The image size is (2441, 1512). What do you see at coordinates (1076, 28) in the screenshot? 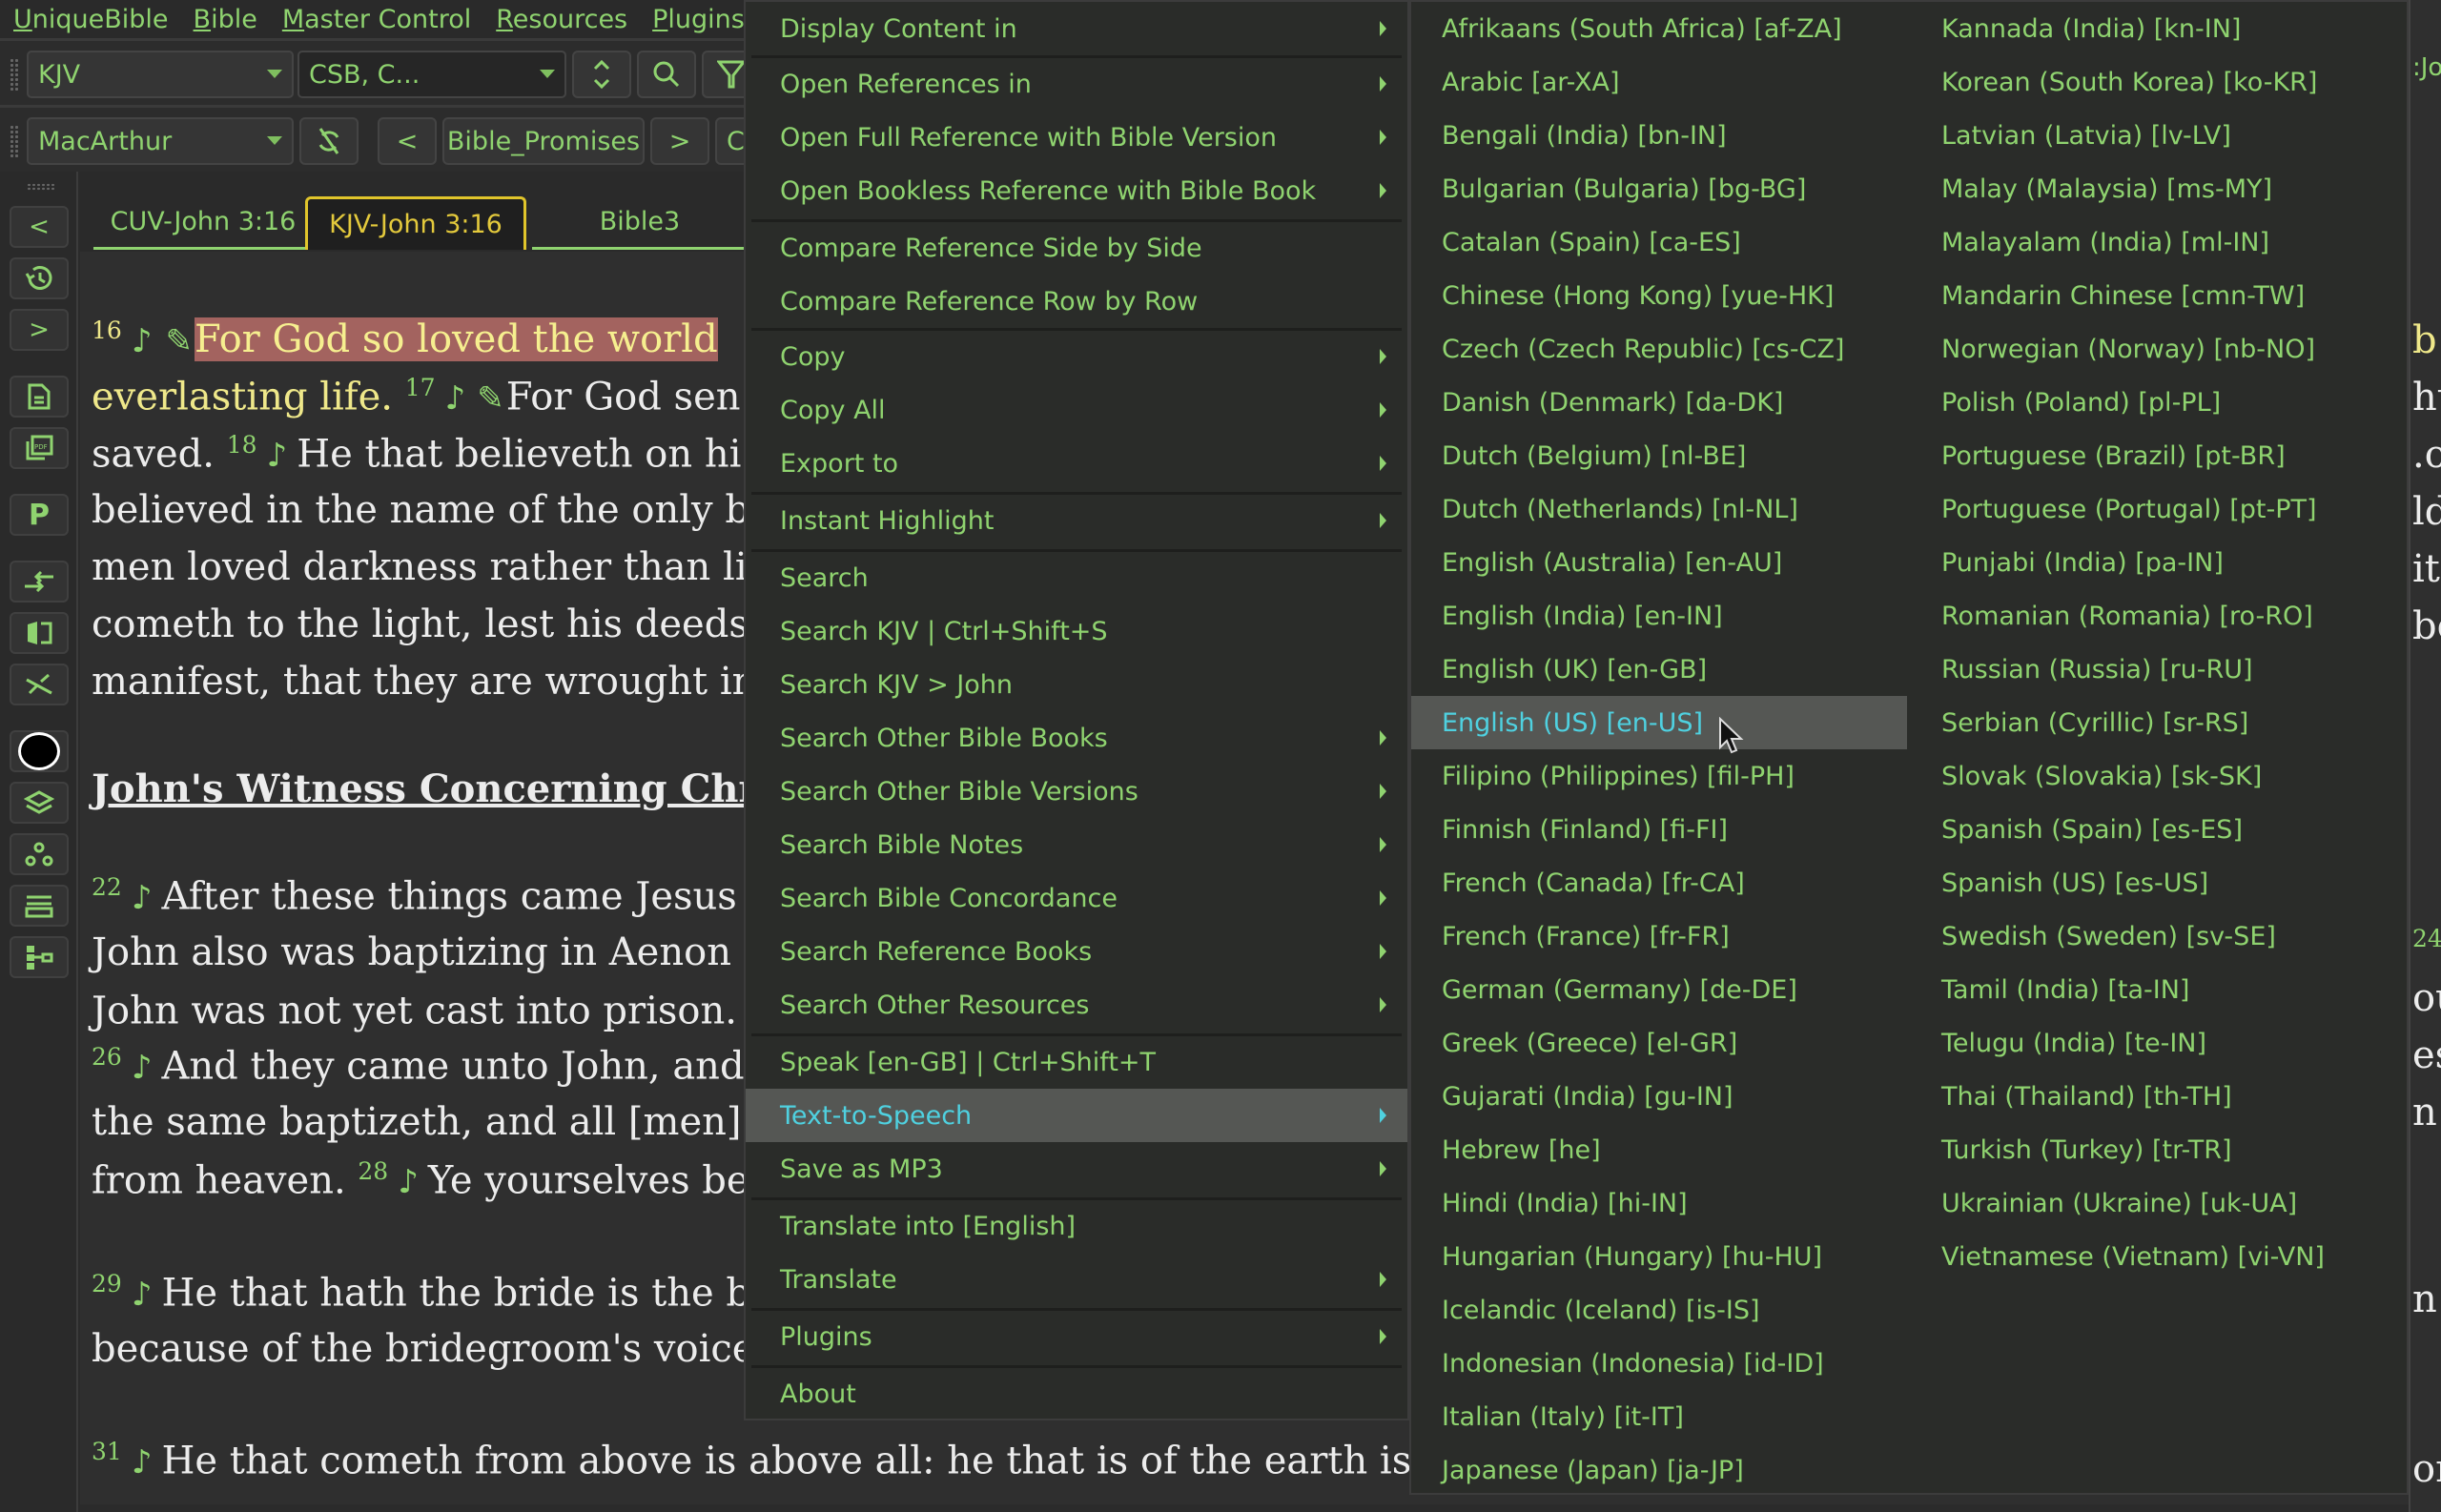
I see `menu-item-display-content-in: Display Content in` at bounding box center [1076, 28].